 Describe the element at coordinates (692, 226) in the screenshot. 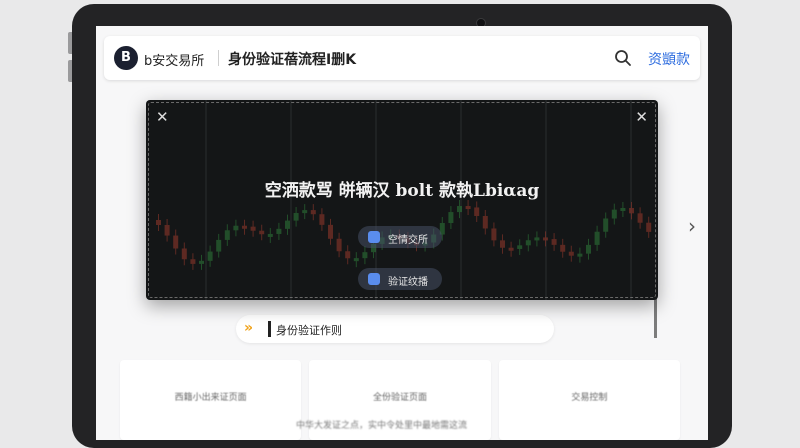

I see `chevron-right-icon: ›` at that location.